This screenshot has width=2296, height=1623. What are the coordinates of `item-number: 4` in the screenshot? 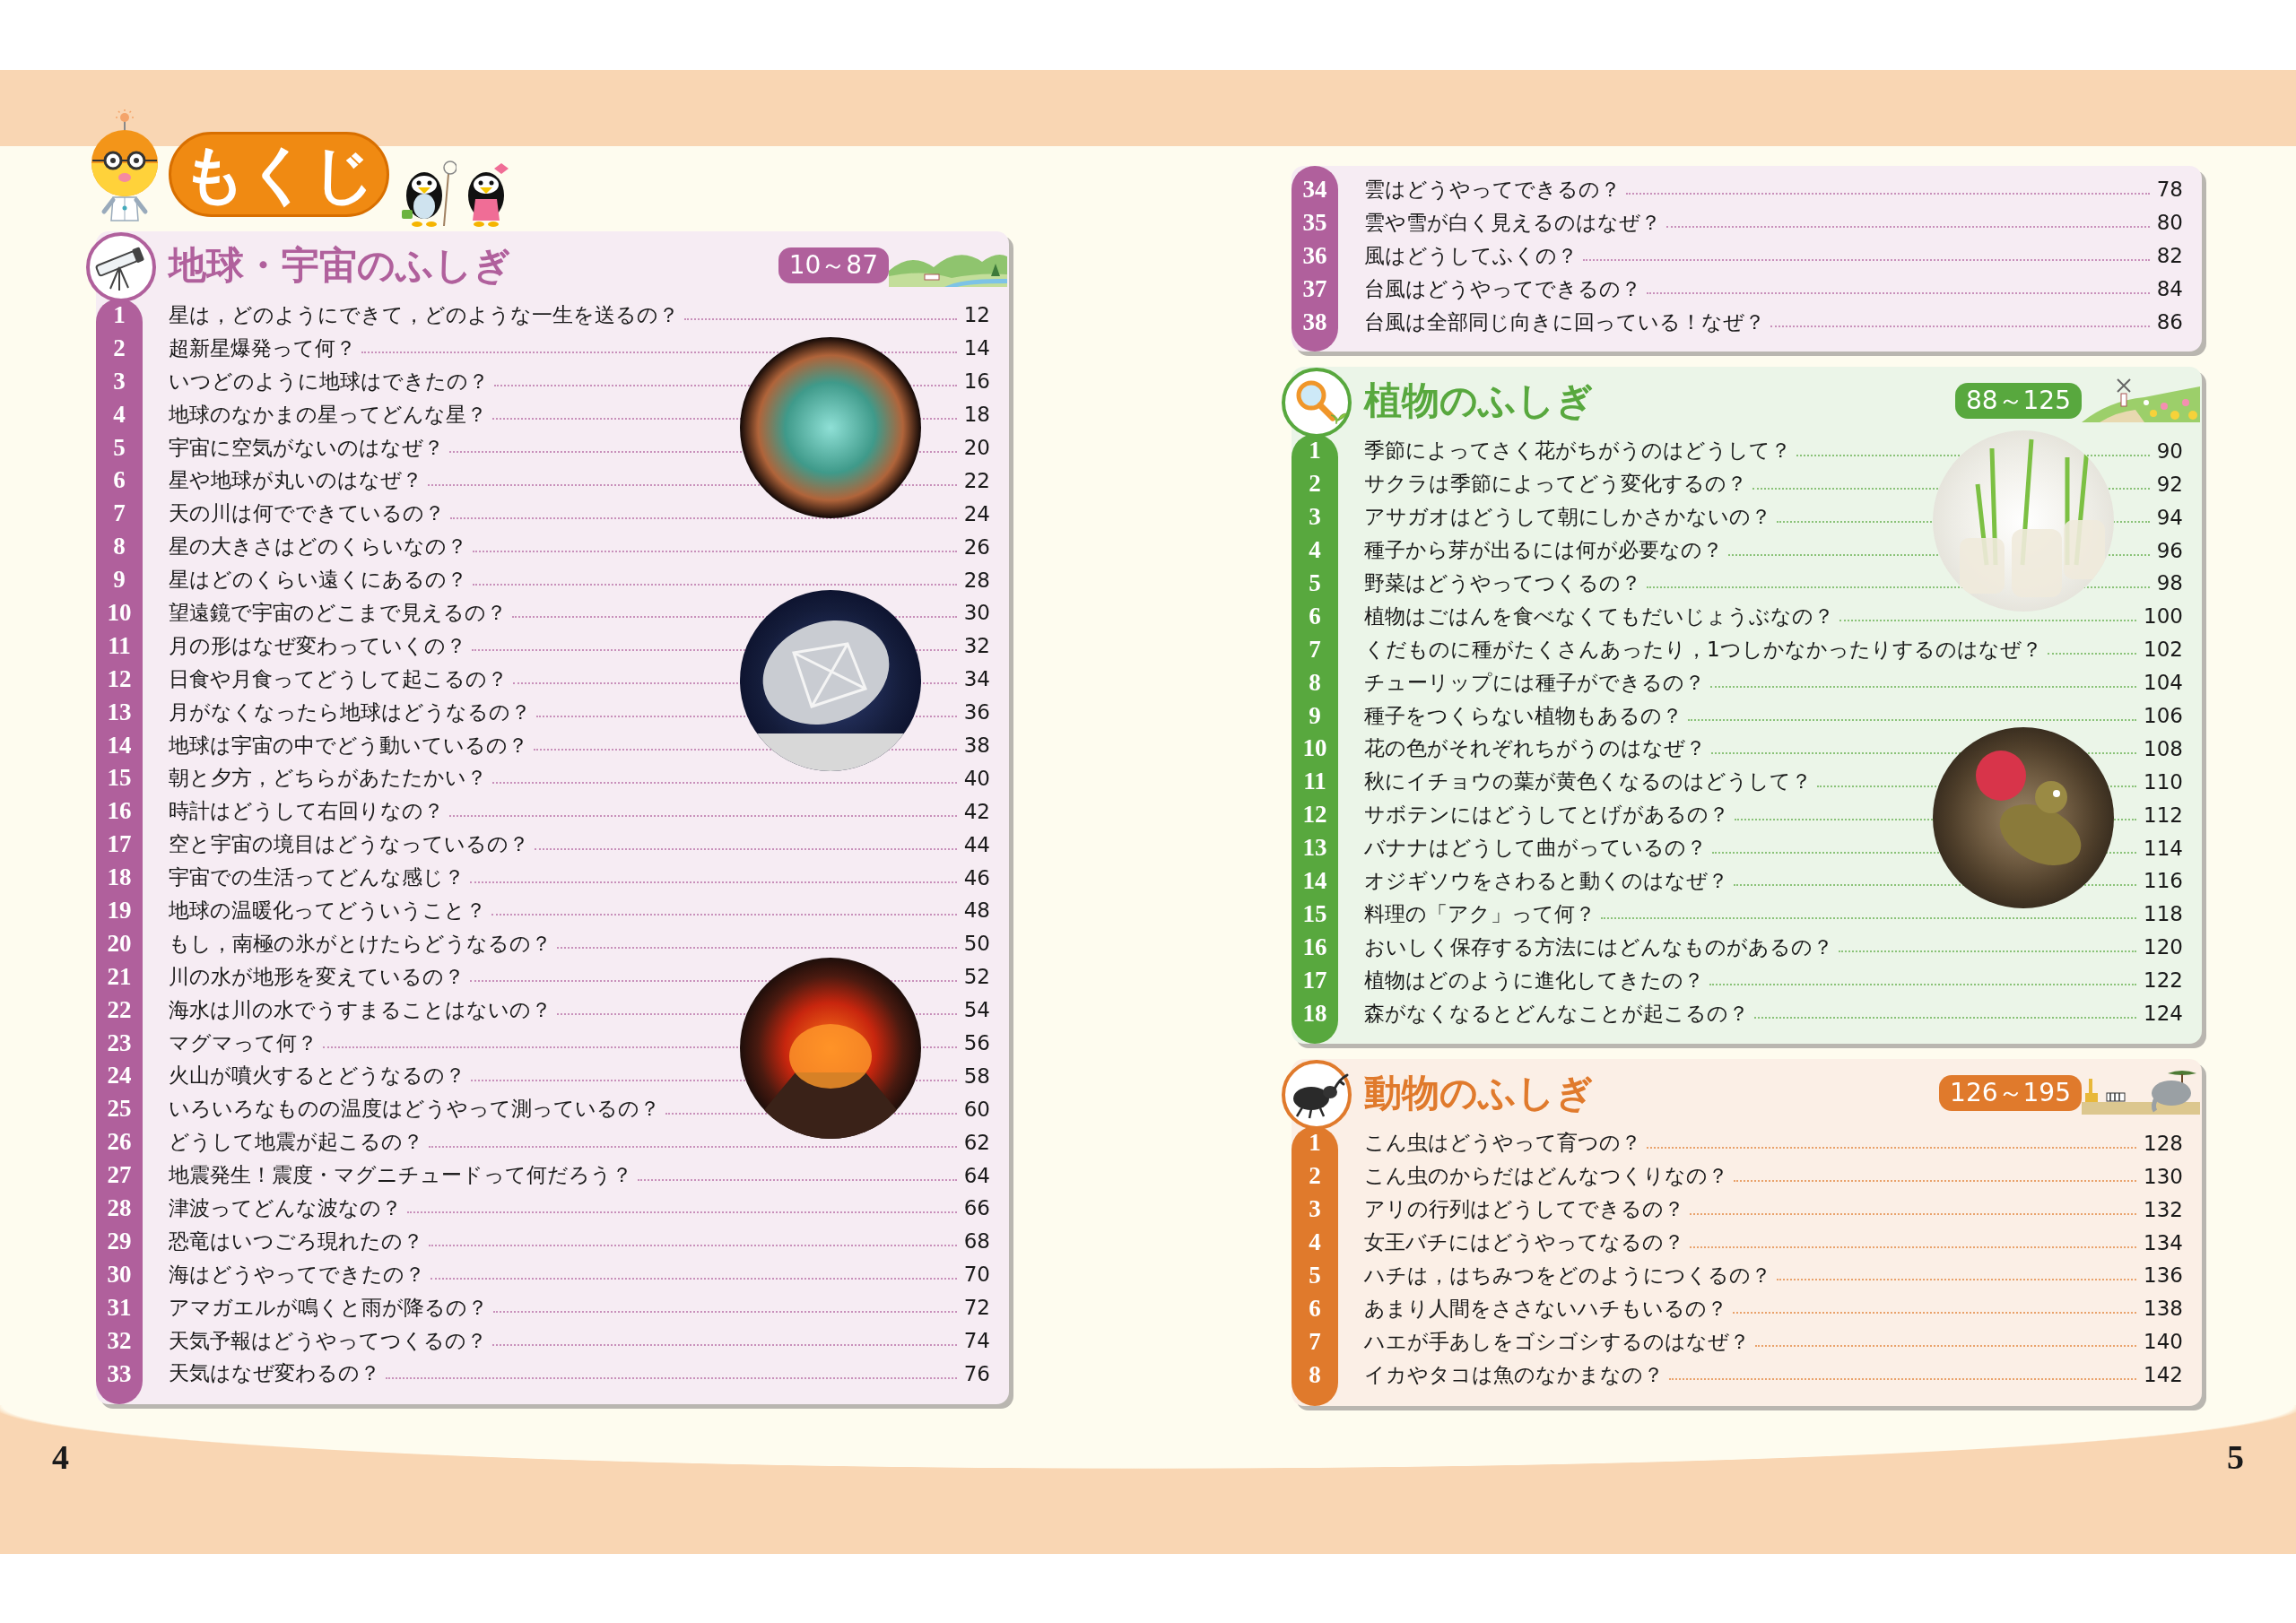 It's located at (1315, 550).